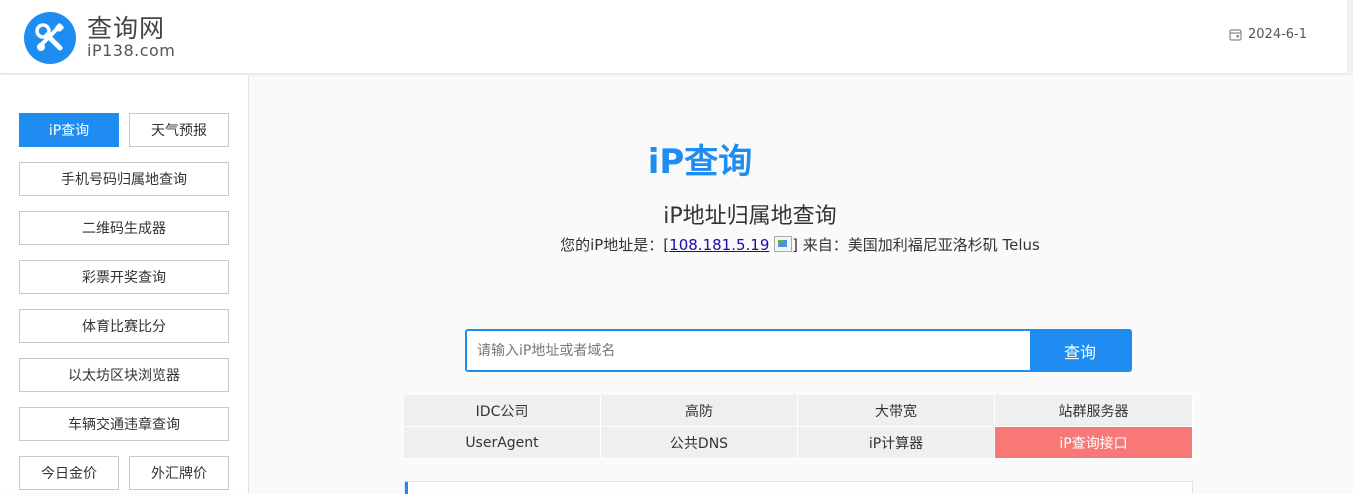  I want to click on link-ip-calculator: iP计算器, so click(896, 443).